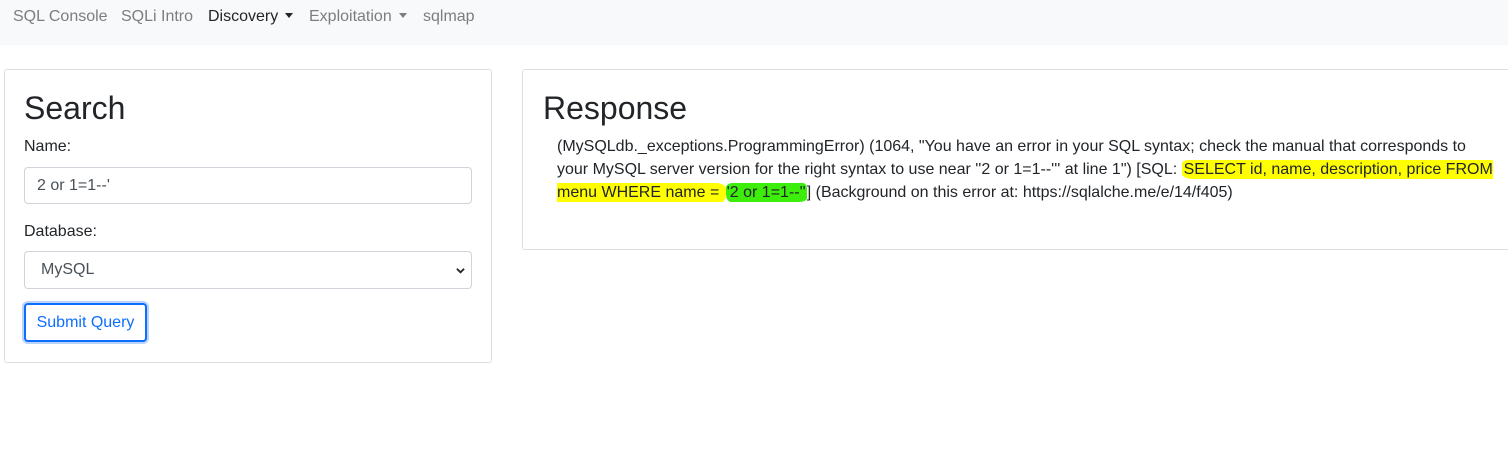 This screenshot has height=452, width=1508. What do you see at coordinates (60, 17) in the screenshot?
I see `nav-sql-console: SQL Console` at bounding box center [60, 17].